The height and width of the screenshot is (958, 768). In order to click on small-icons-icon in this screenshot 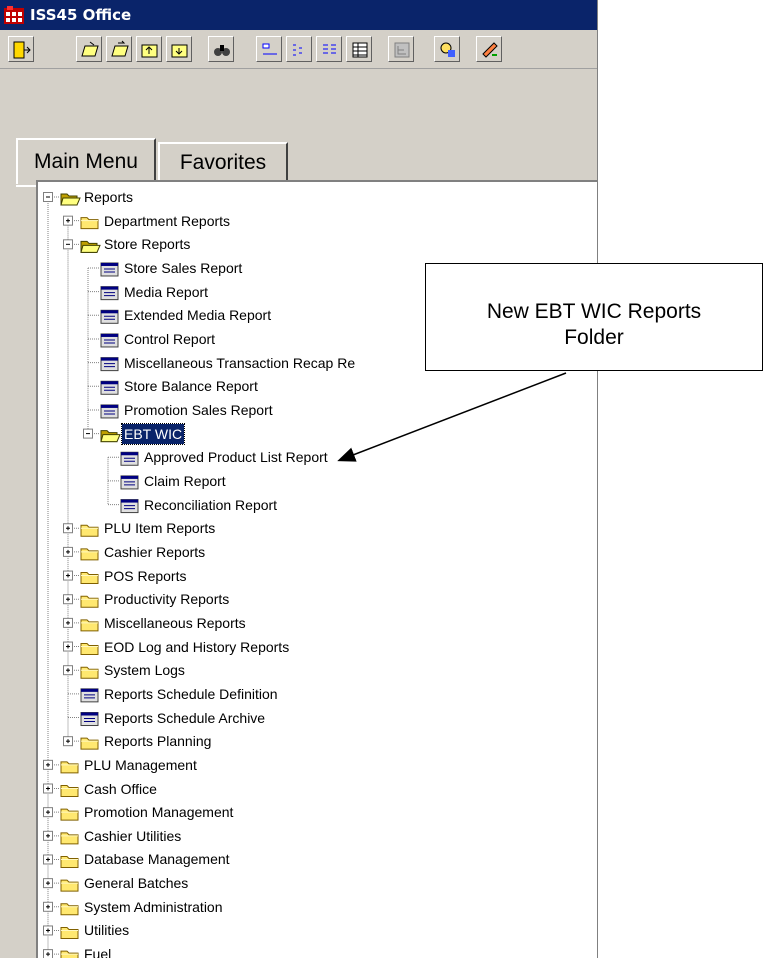, I will do `click(297, 50)`.